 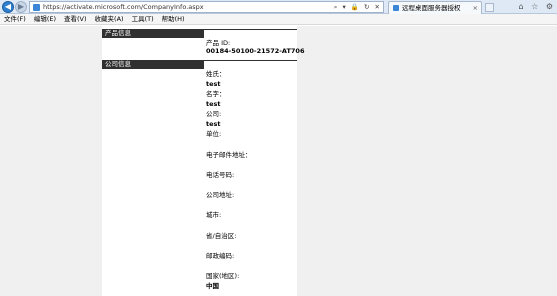 I want to click on last-name-label: 姓氏：, so click(x=216, y=74).